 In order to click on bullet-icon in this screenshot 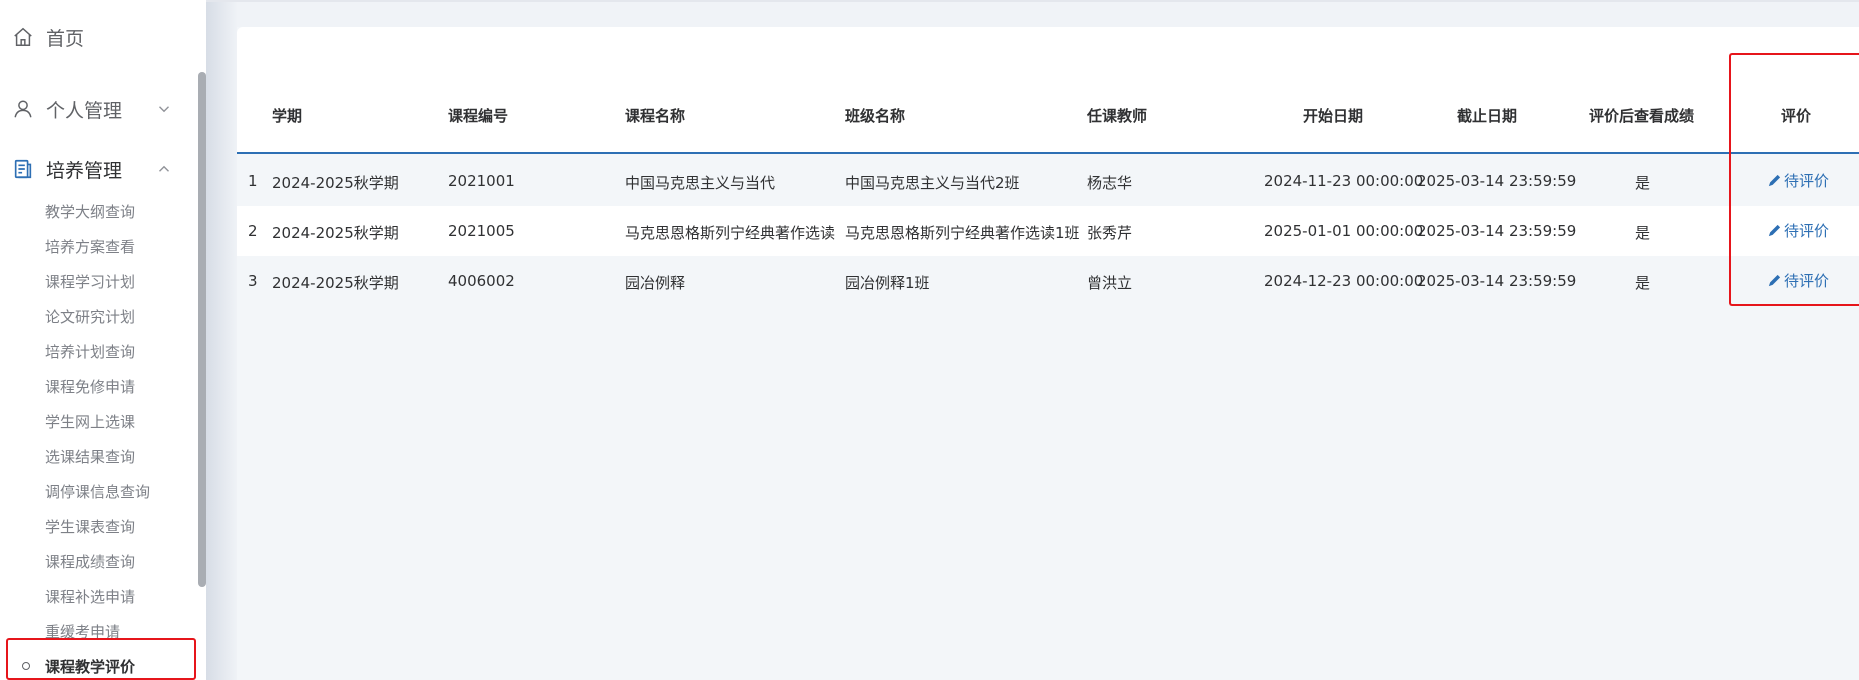, I will do `click(26, 666)`.